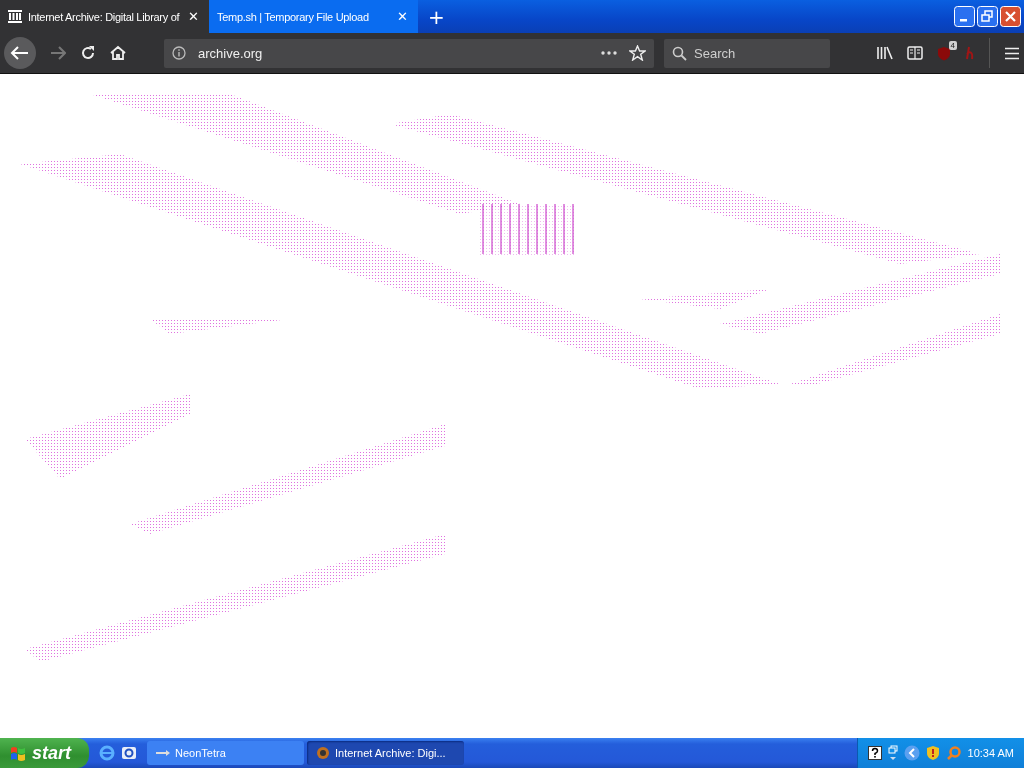 The image size is (1024, 768). Describe the element at coordinates (990, 753) in the screenshot. I see `clock: 10:34 AM` at that location.